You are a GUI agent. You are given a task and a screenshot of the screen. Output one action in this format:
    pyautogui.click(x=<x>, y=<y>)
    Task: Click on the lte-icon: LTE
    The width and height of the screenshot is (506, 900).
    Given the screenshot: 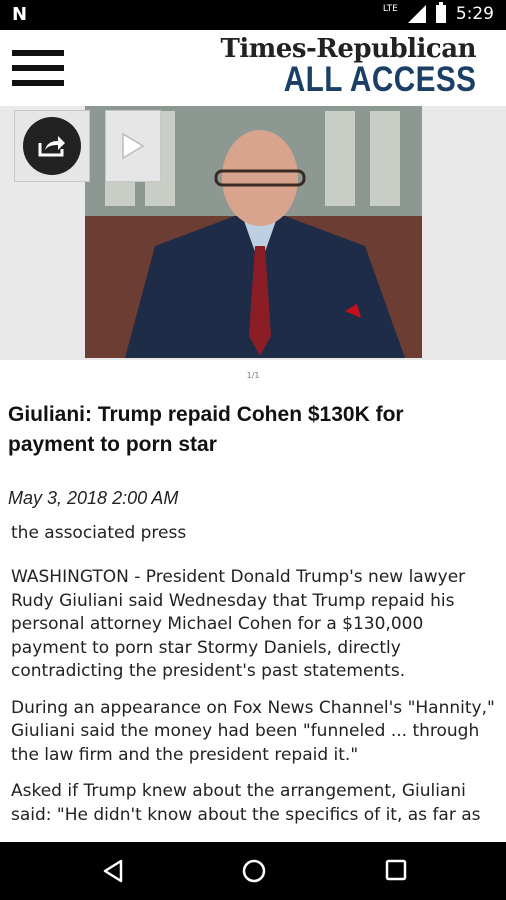 What is the action you would take?
    pyautogui.click(x=390, y=9)
    